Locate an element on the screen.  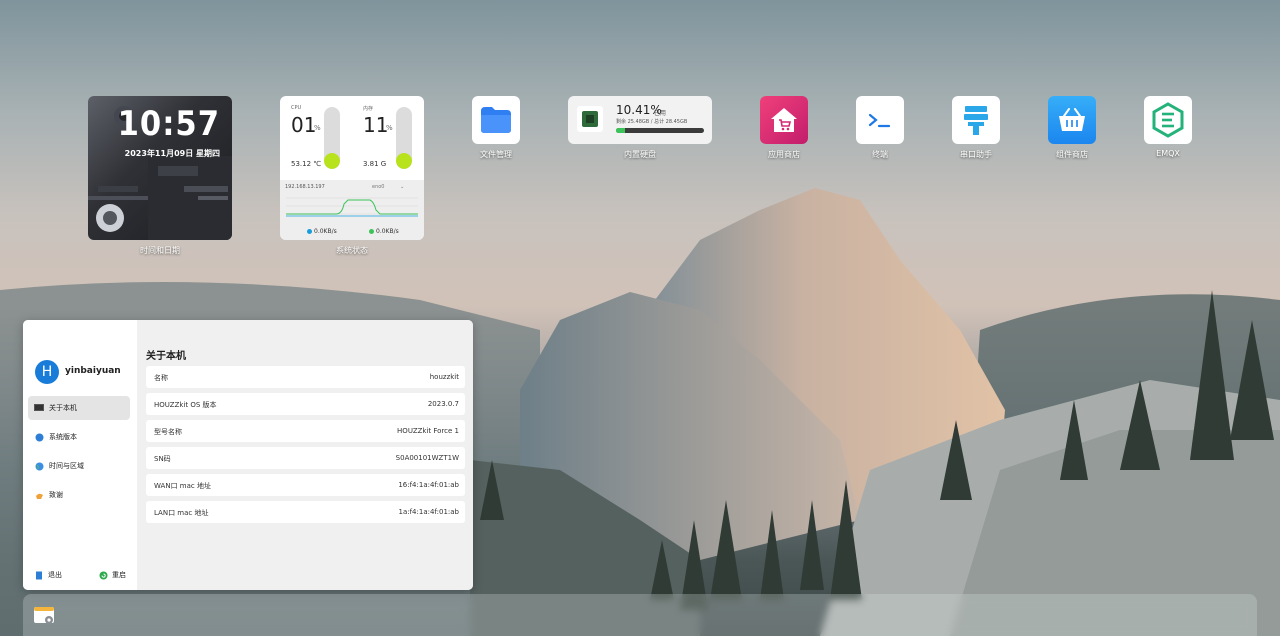
disk-usage-fill is located at coordinates (621, 130).